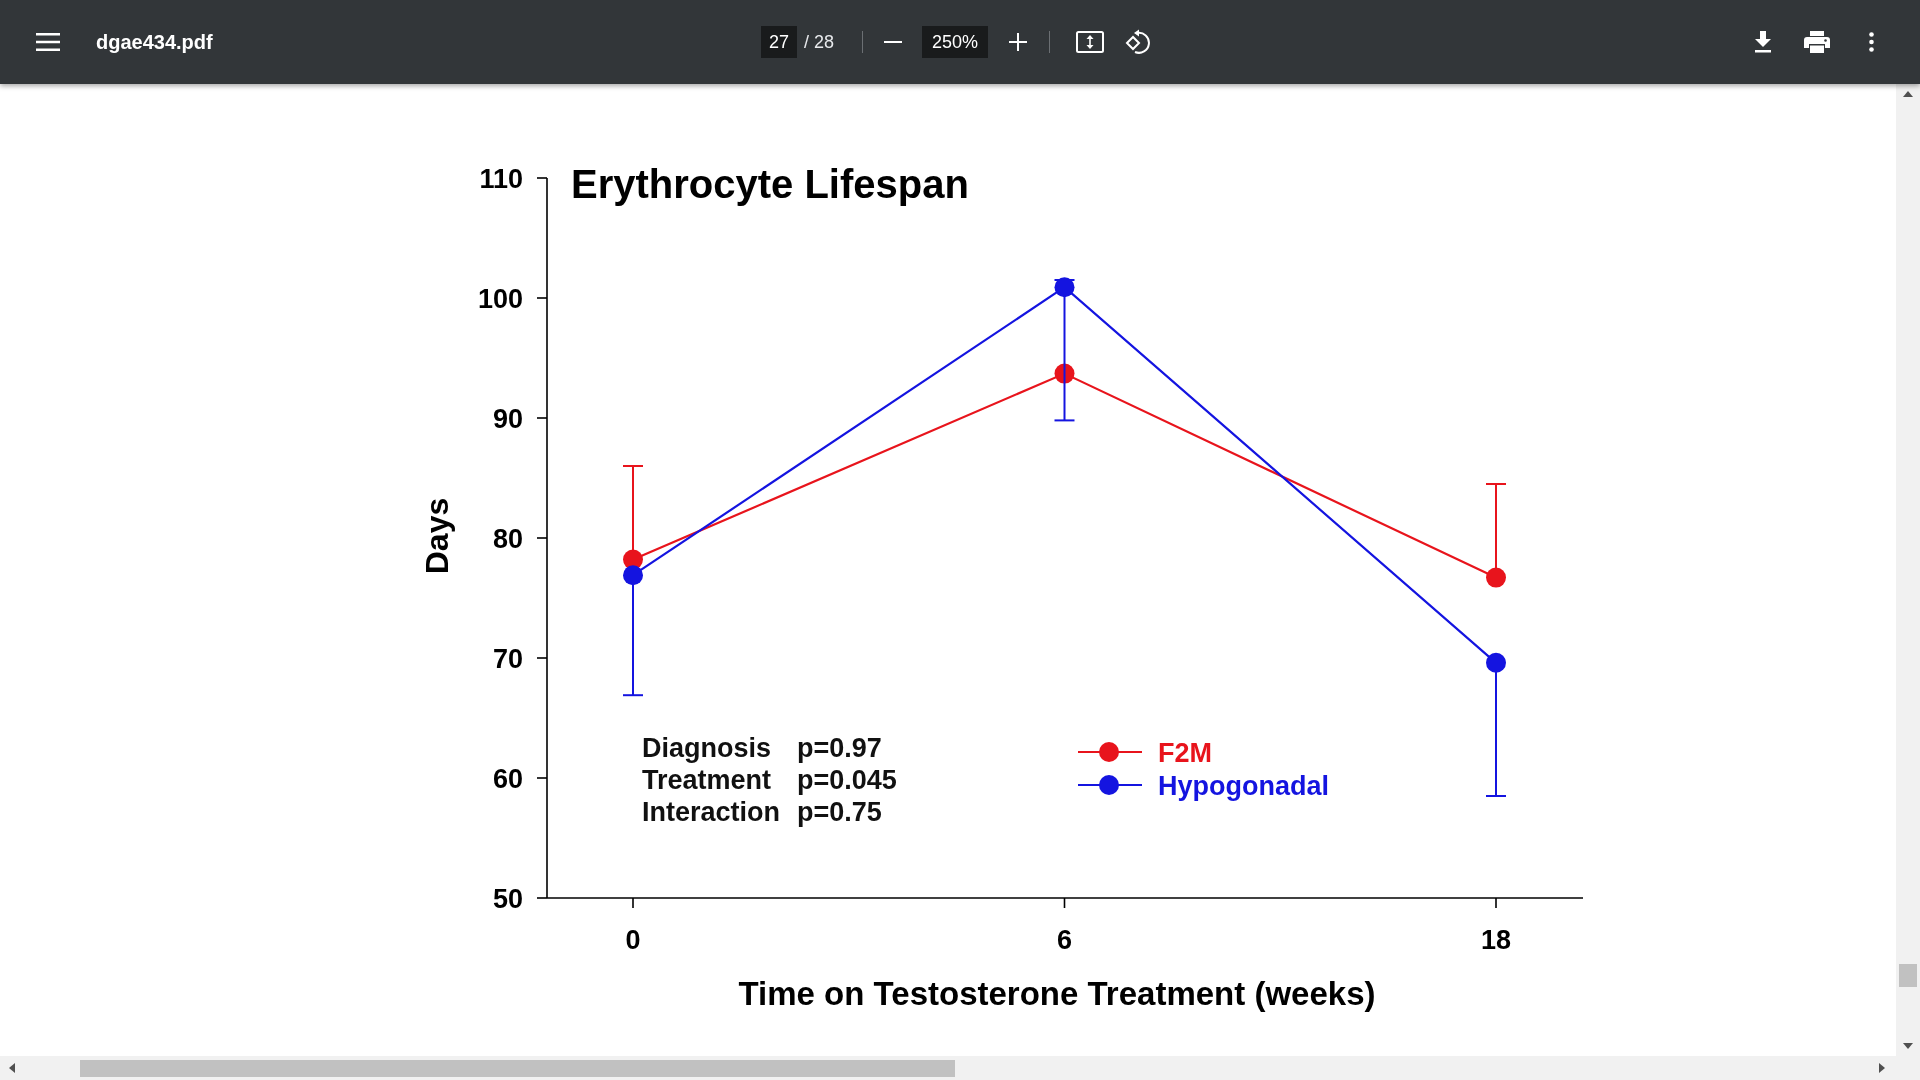 The width and height of the screenshot is (1920, 1080). What do you see at coordinates (955, 42) in the screenshot?
I see `zoom-field: 250%` at bounding box center [955, 42].